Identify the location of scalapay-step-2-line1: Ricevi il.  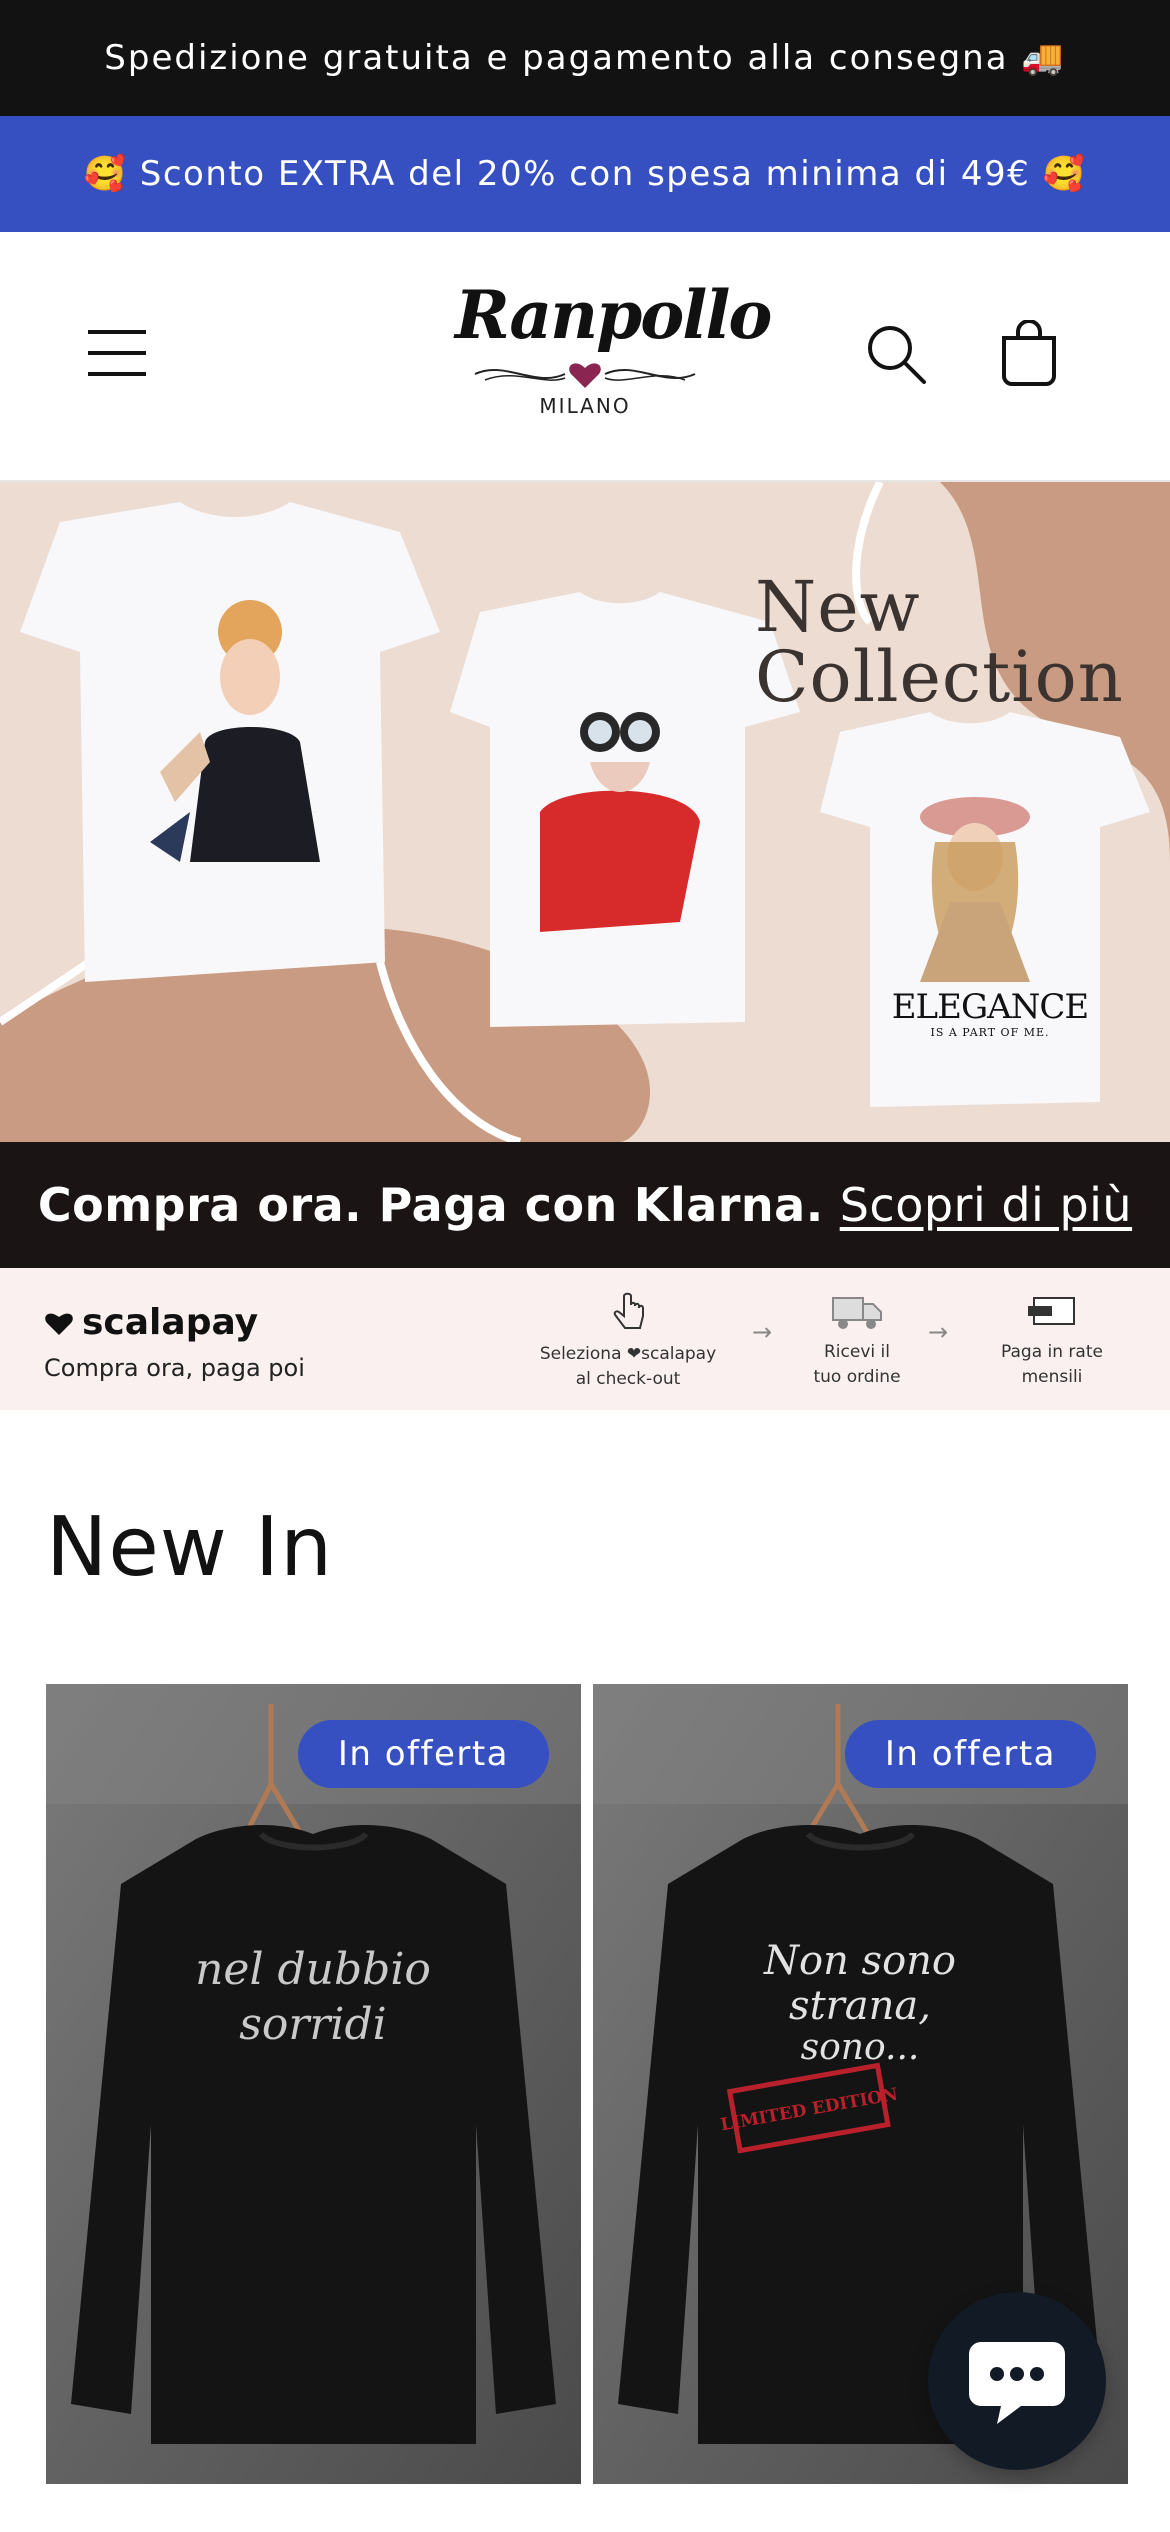
(857, 1352).